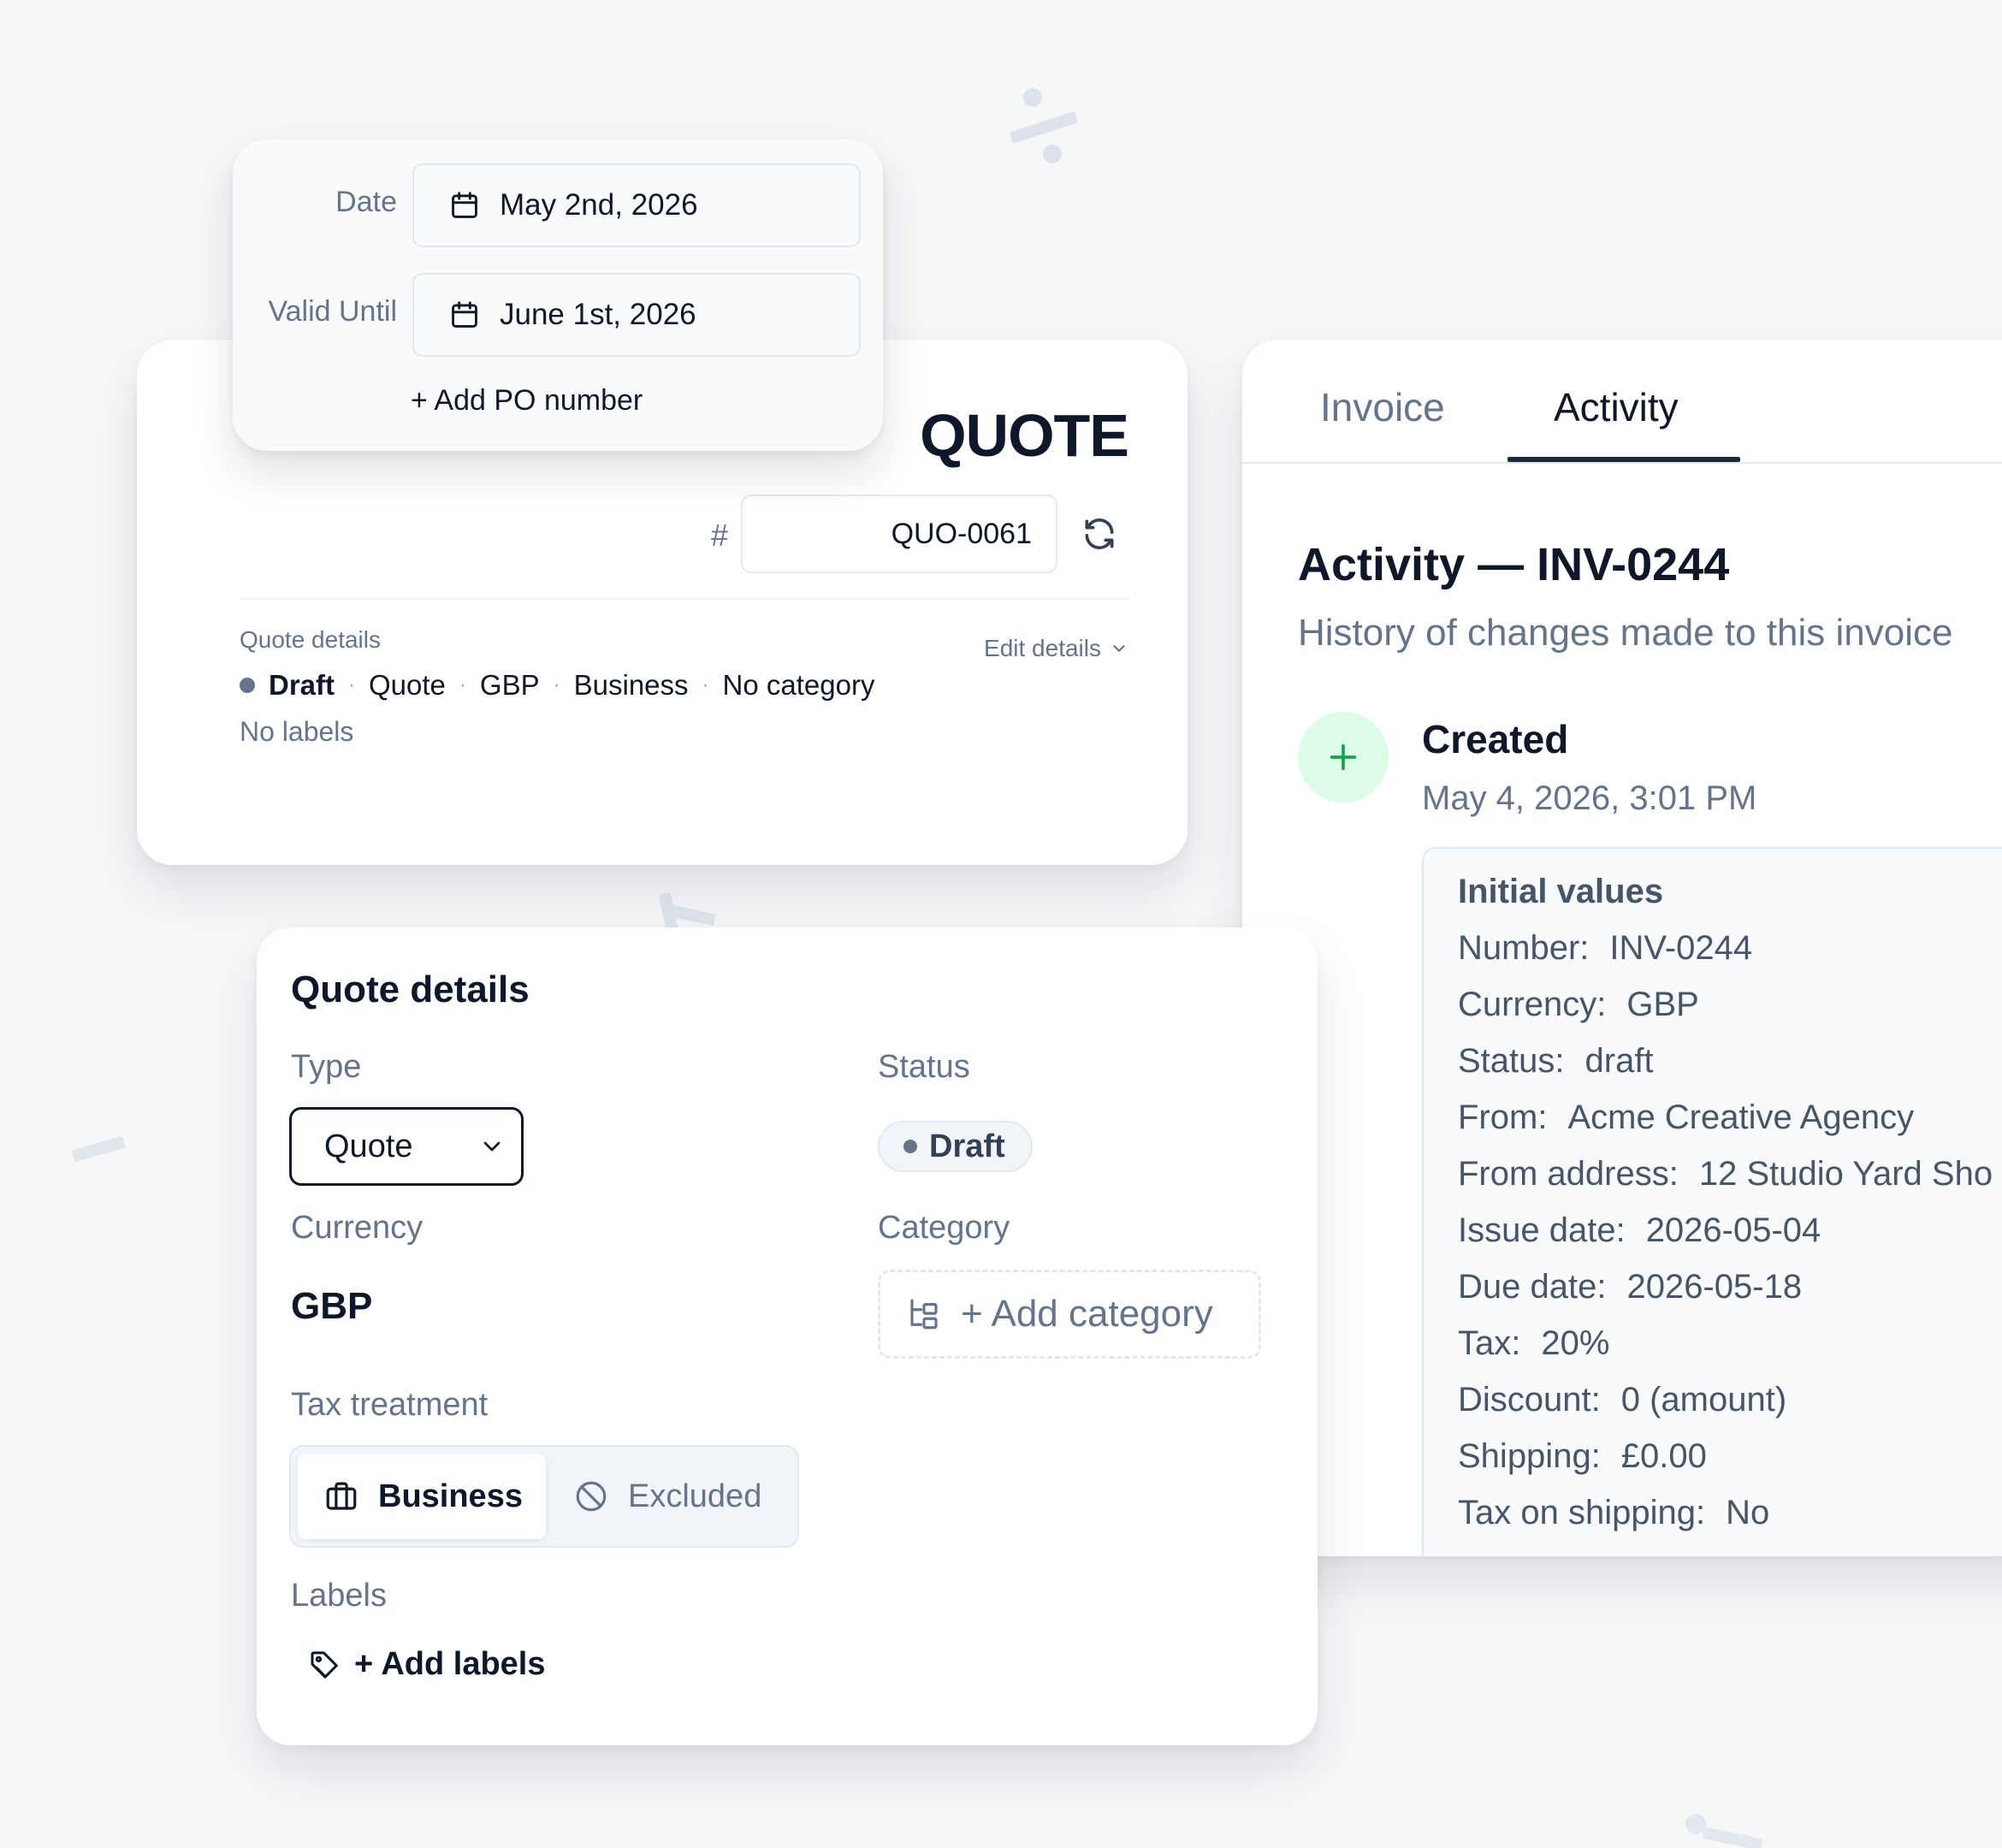 Image resolution: width=2002 pixels, height=1848 pixels. Describe the element at coordinates (368, 1146) in the screenshot. I see `type-select-value: Quote` at that location.